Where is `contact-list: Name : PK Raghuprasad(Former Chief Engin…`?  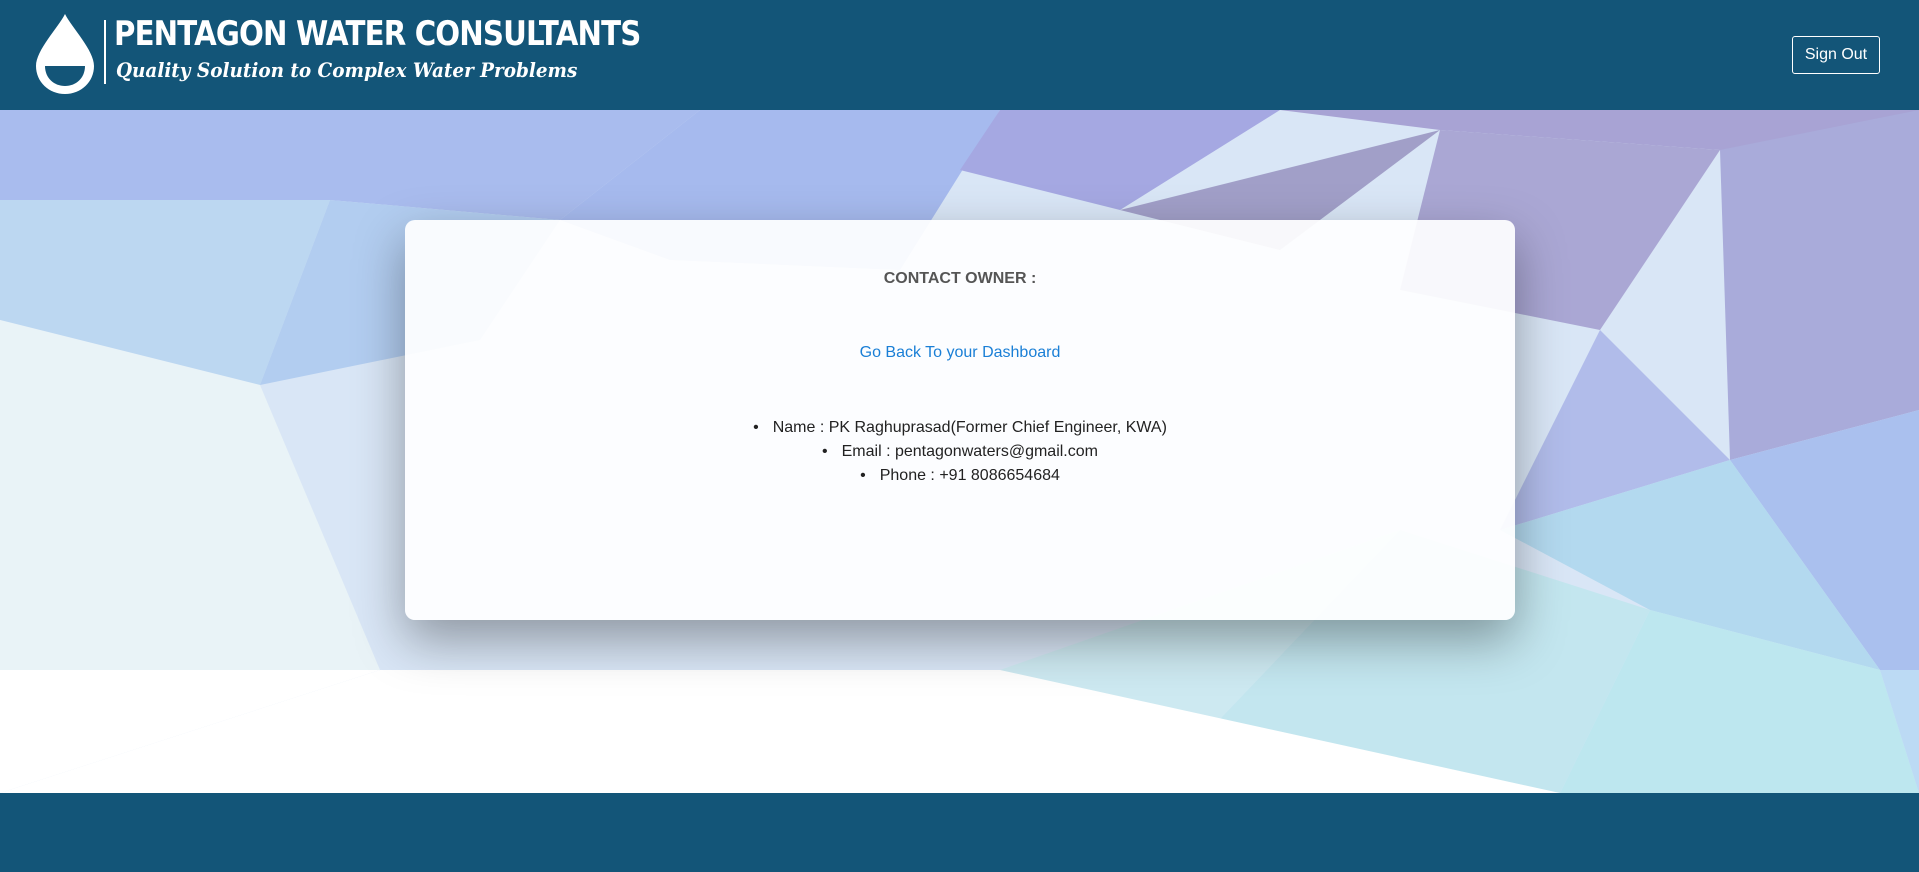
contact-list: Name : PK Raghuprasad(Former Chief Engin… is located at coordinates (960, 452).